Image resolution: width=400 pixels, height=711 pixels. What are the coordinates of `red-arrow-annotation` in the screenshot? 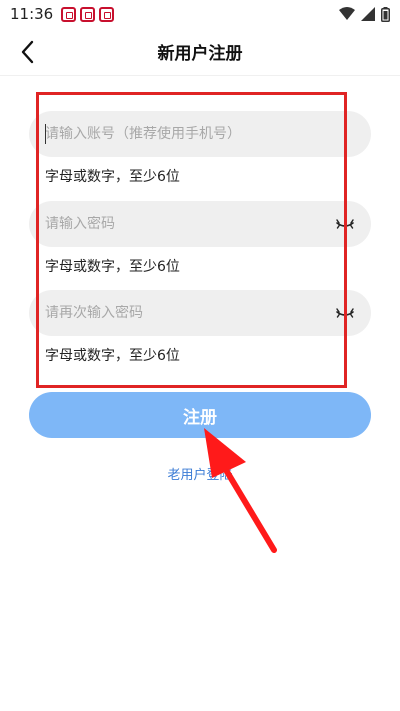 It's located at (240, 490).